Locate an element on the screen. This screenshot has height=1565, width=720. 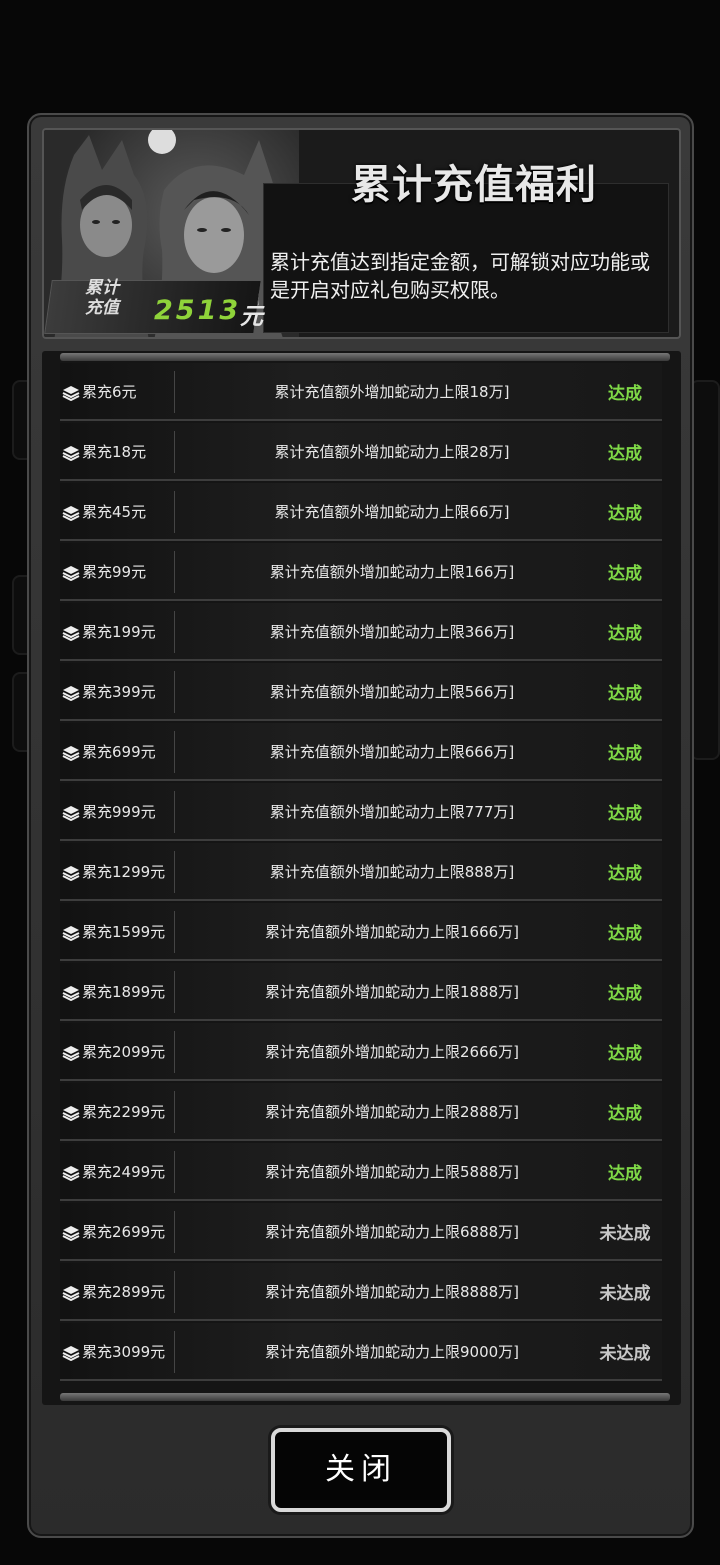
close-button: 关闭 is located at coordinates (361, 1470).